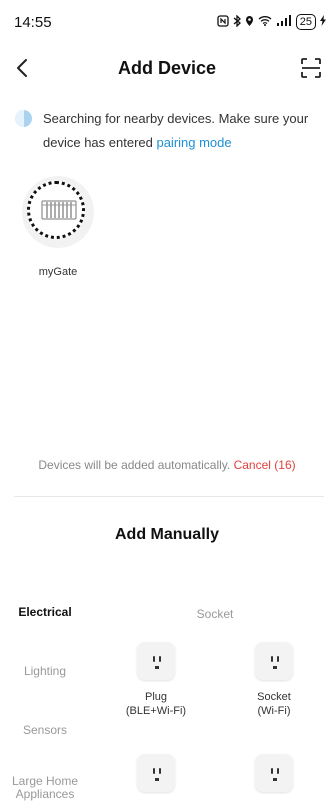 This screenshot has width=334, height=801. Describe the element at coordinates (58, 272) in the screenshot. I see `found-device-name: myGate` at that location.